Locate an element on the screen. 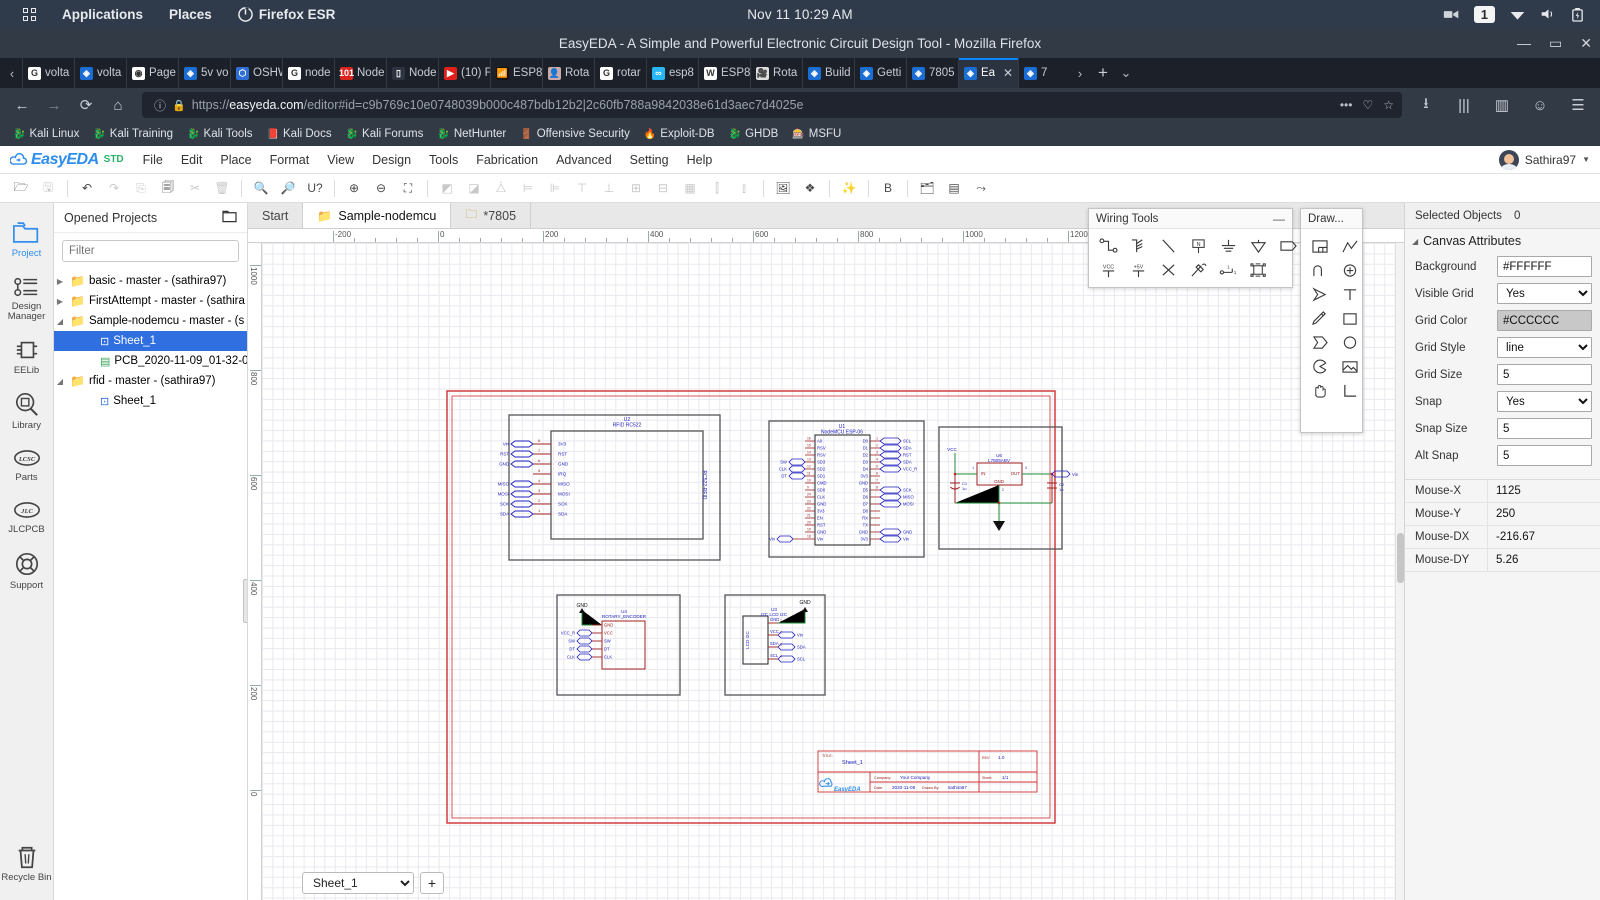 The height and width of the screenshot is (900, 1600). undo-icon: ↶ is located at coordinates (87, 188).